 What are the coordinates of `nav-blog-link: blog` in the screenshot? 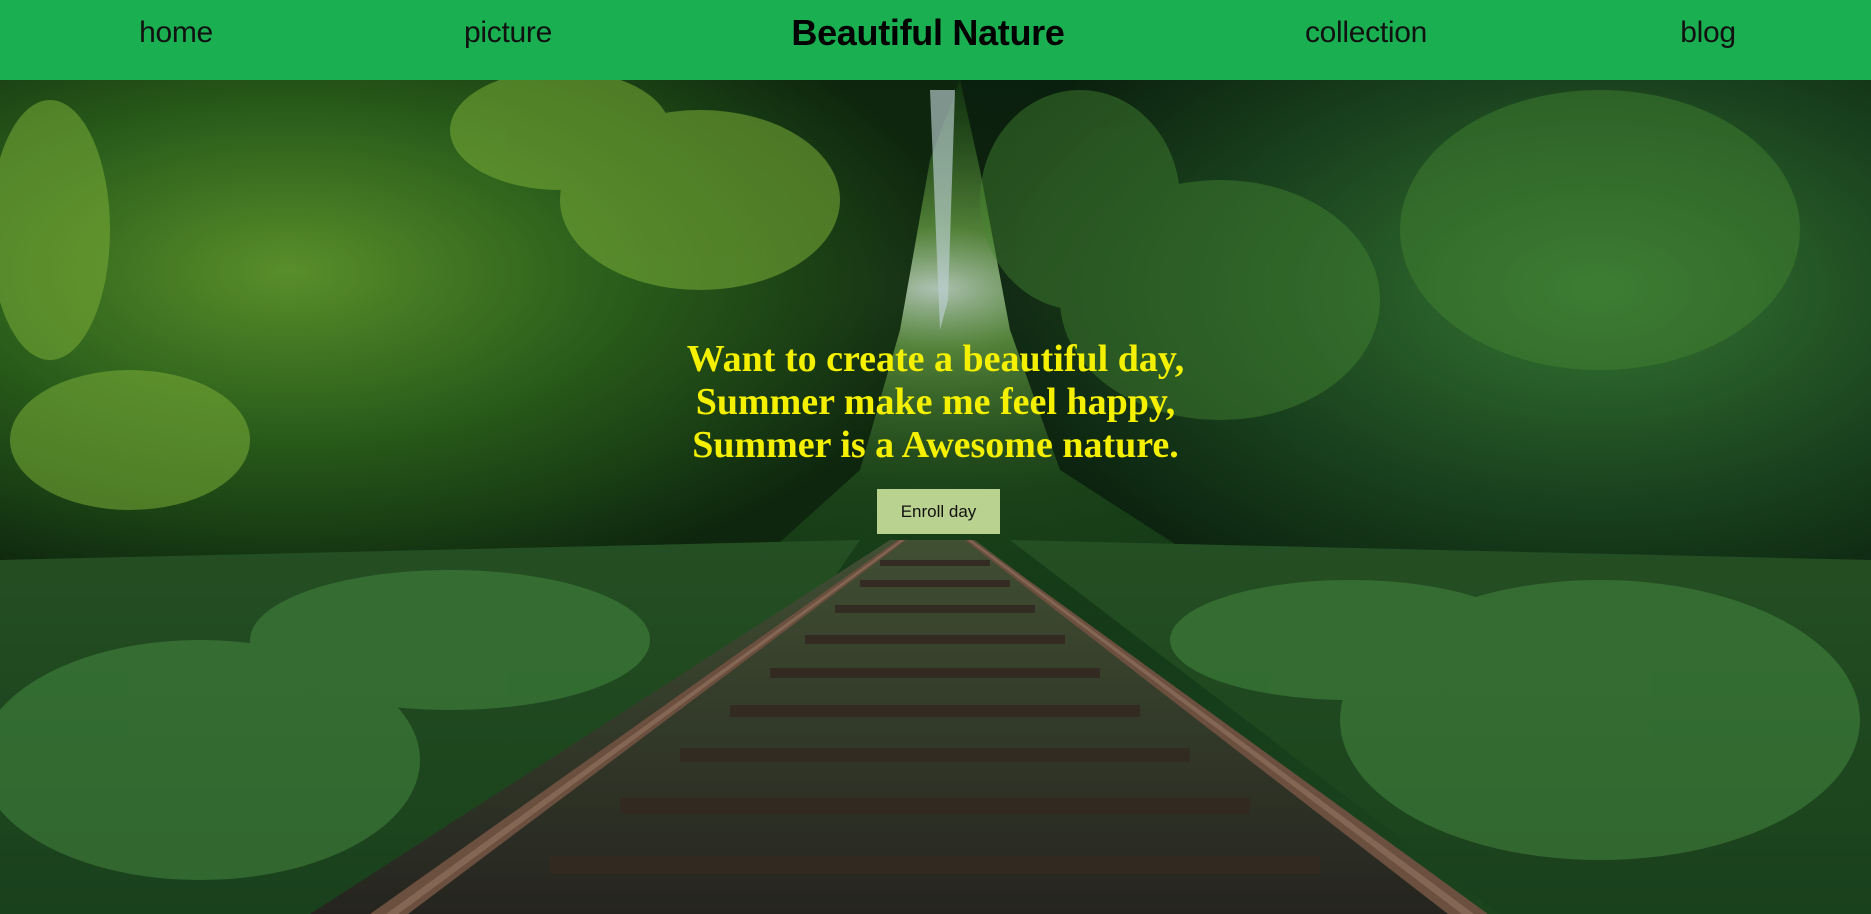 It's located at (1708, 33).